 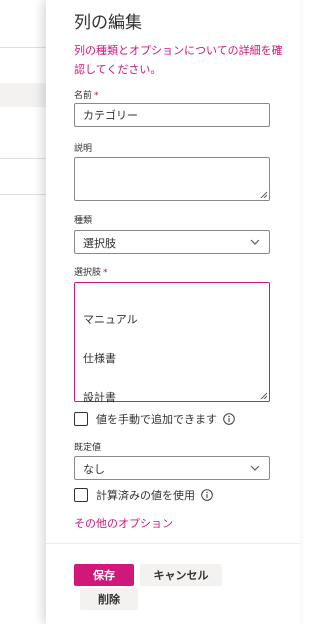 I want to click on description-textarea, so click(x=172, y=179).